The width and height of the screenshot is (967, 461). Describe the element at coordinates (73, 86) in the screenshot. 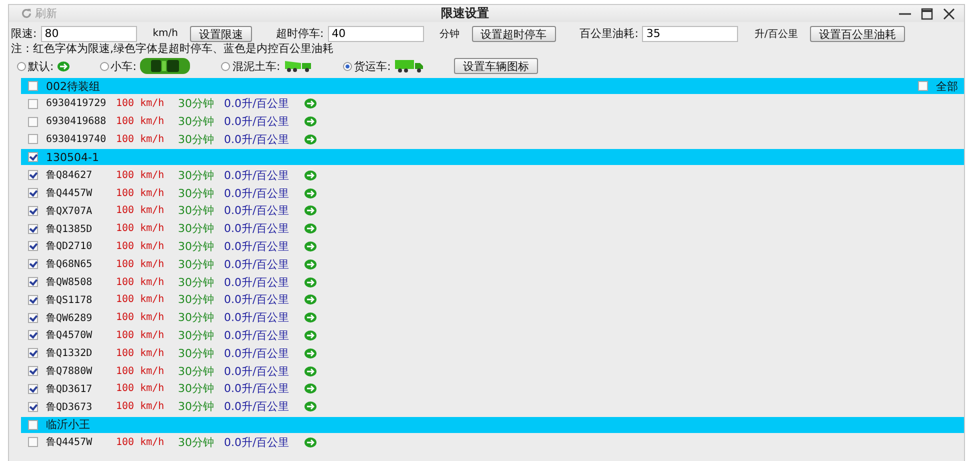

I see `group-name: 002待装组` at that location.